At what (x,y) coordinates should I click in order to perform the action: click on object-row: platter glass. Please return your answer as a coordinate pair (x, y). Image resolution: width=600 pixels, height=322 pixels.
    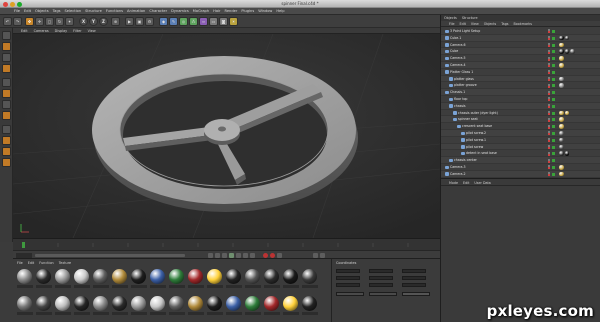
    Looking at the image, I should click on (520, 79).